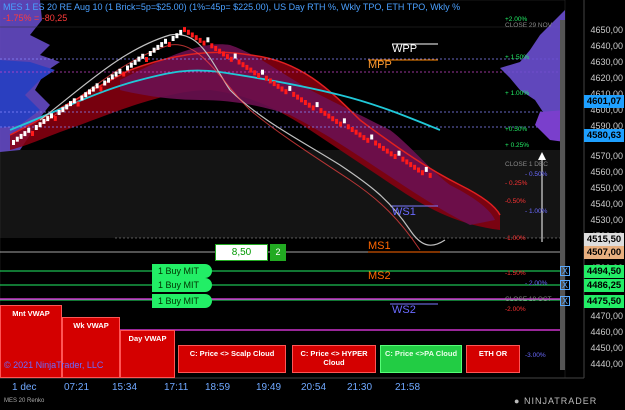 The width and height of the screenshot is (625, 410). I want to click on price-tag: 4486,25, so click(604, 285).